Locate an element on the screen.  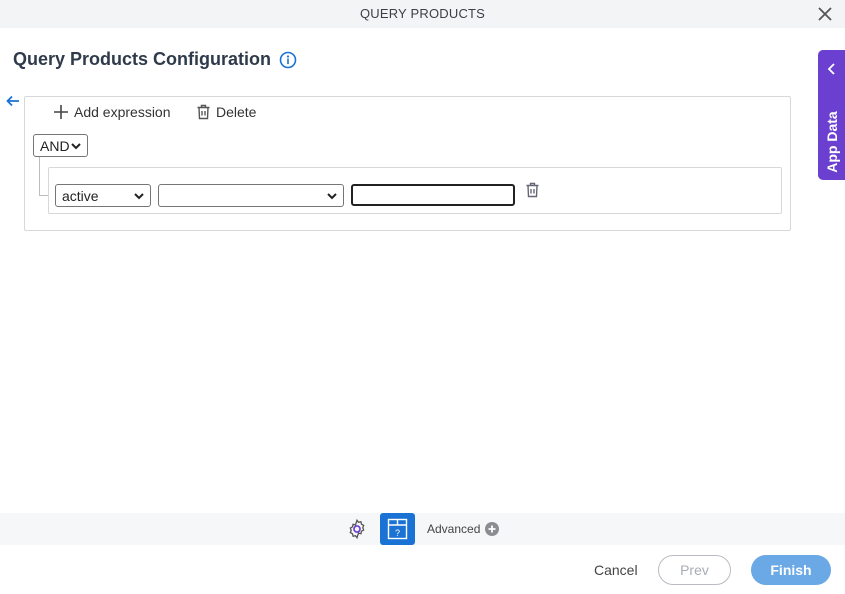
info-icon is located at coordinates (288, 60).